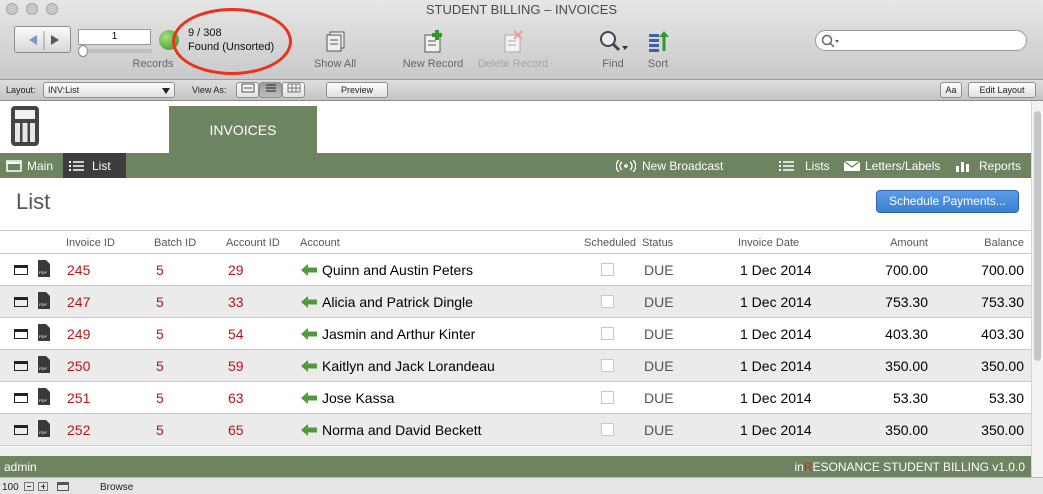 The height and width of the screenshot is (494, 1043). Describe the element at coordinates (10, 487) in the screenshot. I see `zoom-level: 100` at that location.